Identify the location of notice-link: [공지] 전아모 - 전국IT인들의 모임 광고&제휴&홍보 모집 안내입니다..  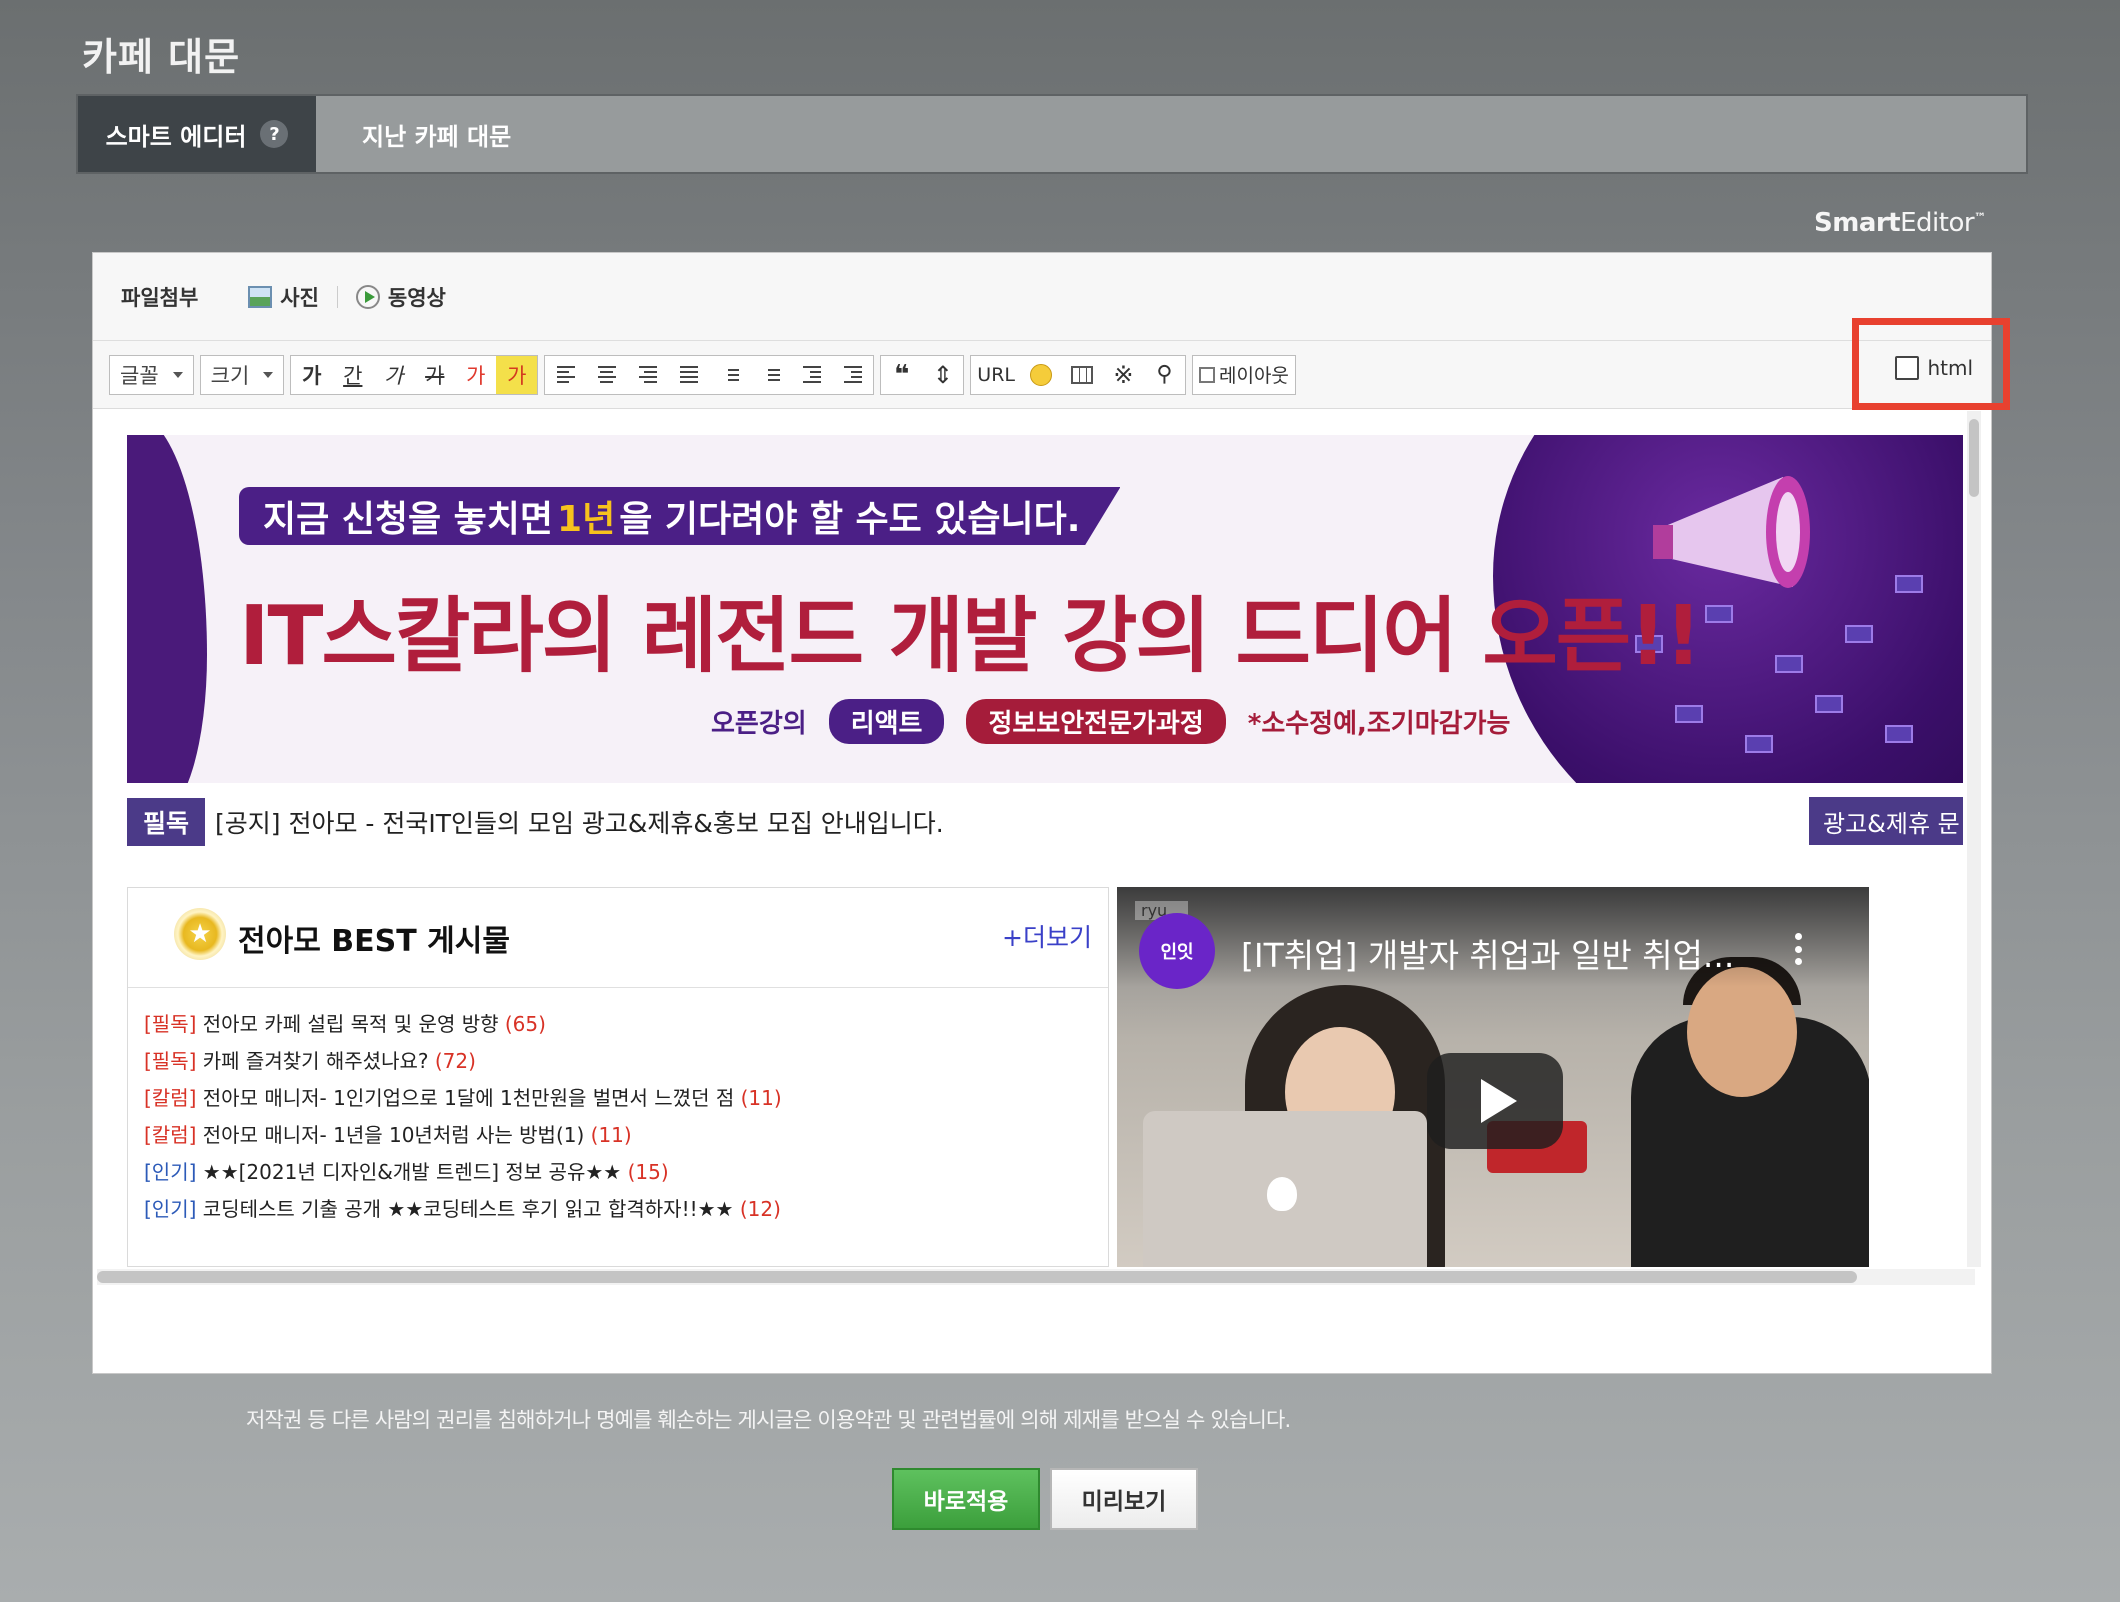
(579, 822).